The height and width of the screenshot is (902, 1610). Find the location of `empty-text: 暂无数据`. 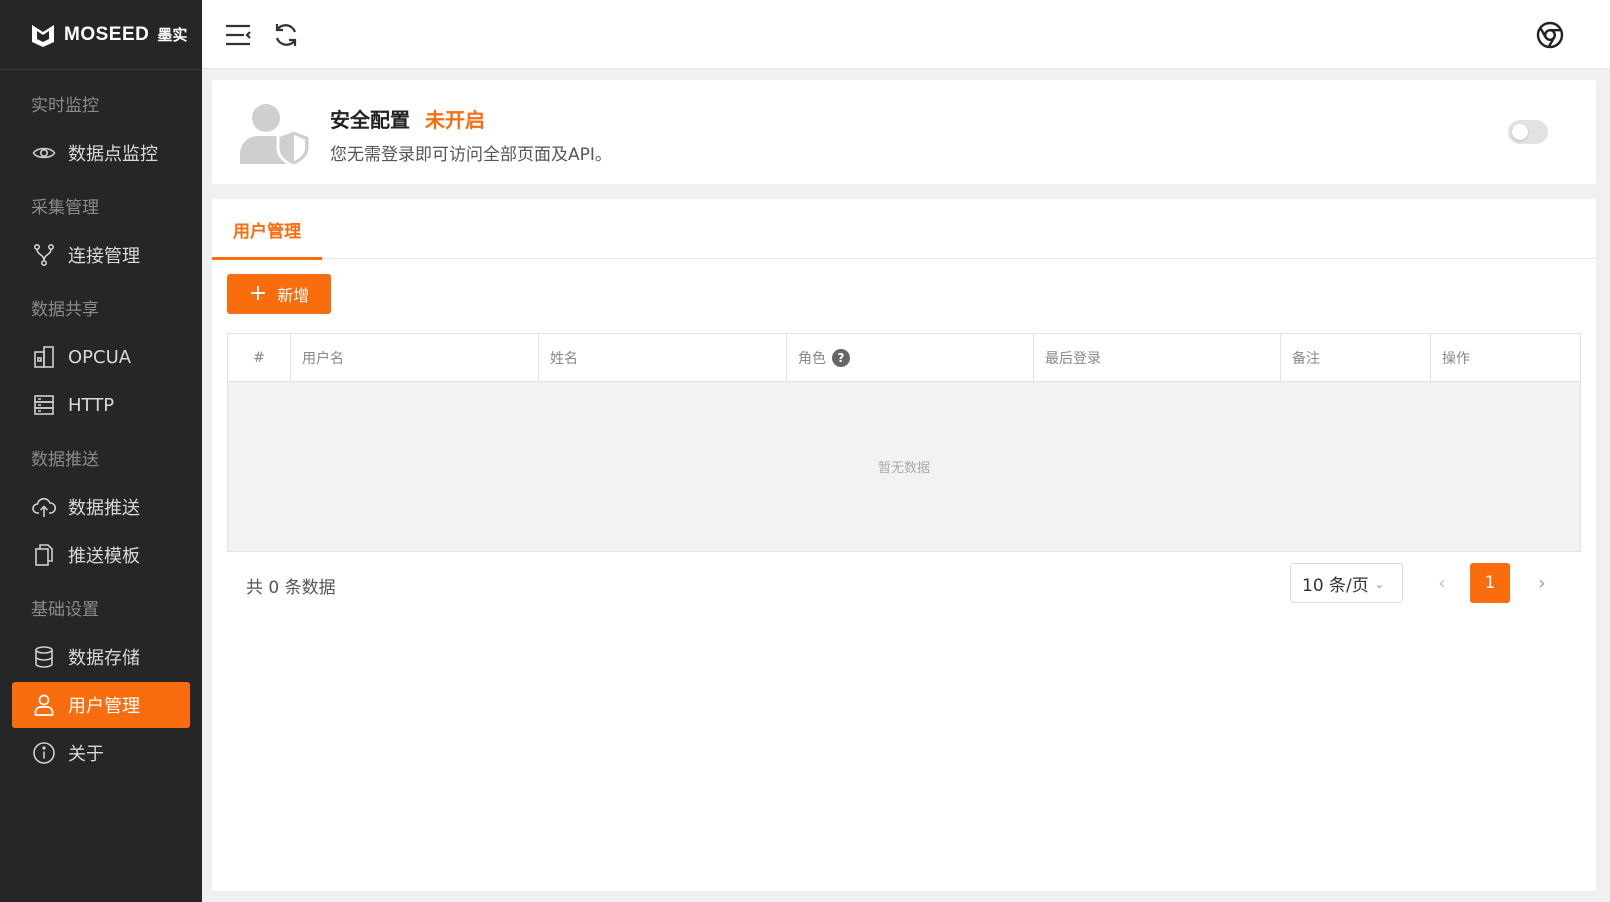

empty-text: 暂无数据 is located at coordinates (903, 468).